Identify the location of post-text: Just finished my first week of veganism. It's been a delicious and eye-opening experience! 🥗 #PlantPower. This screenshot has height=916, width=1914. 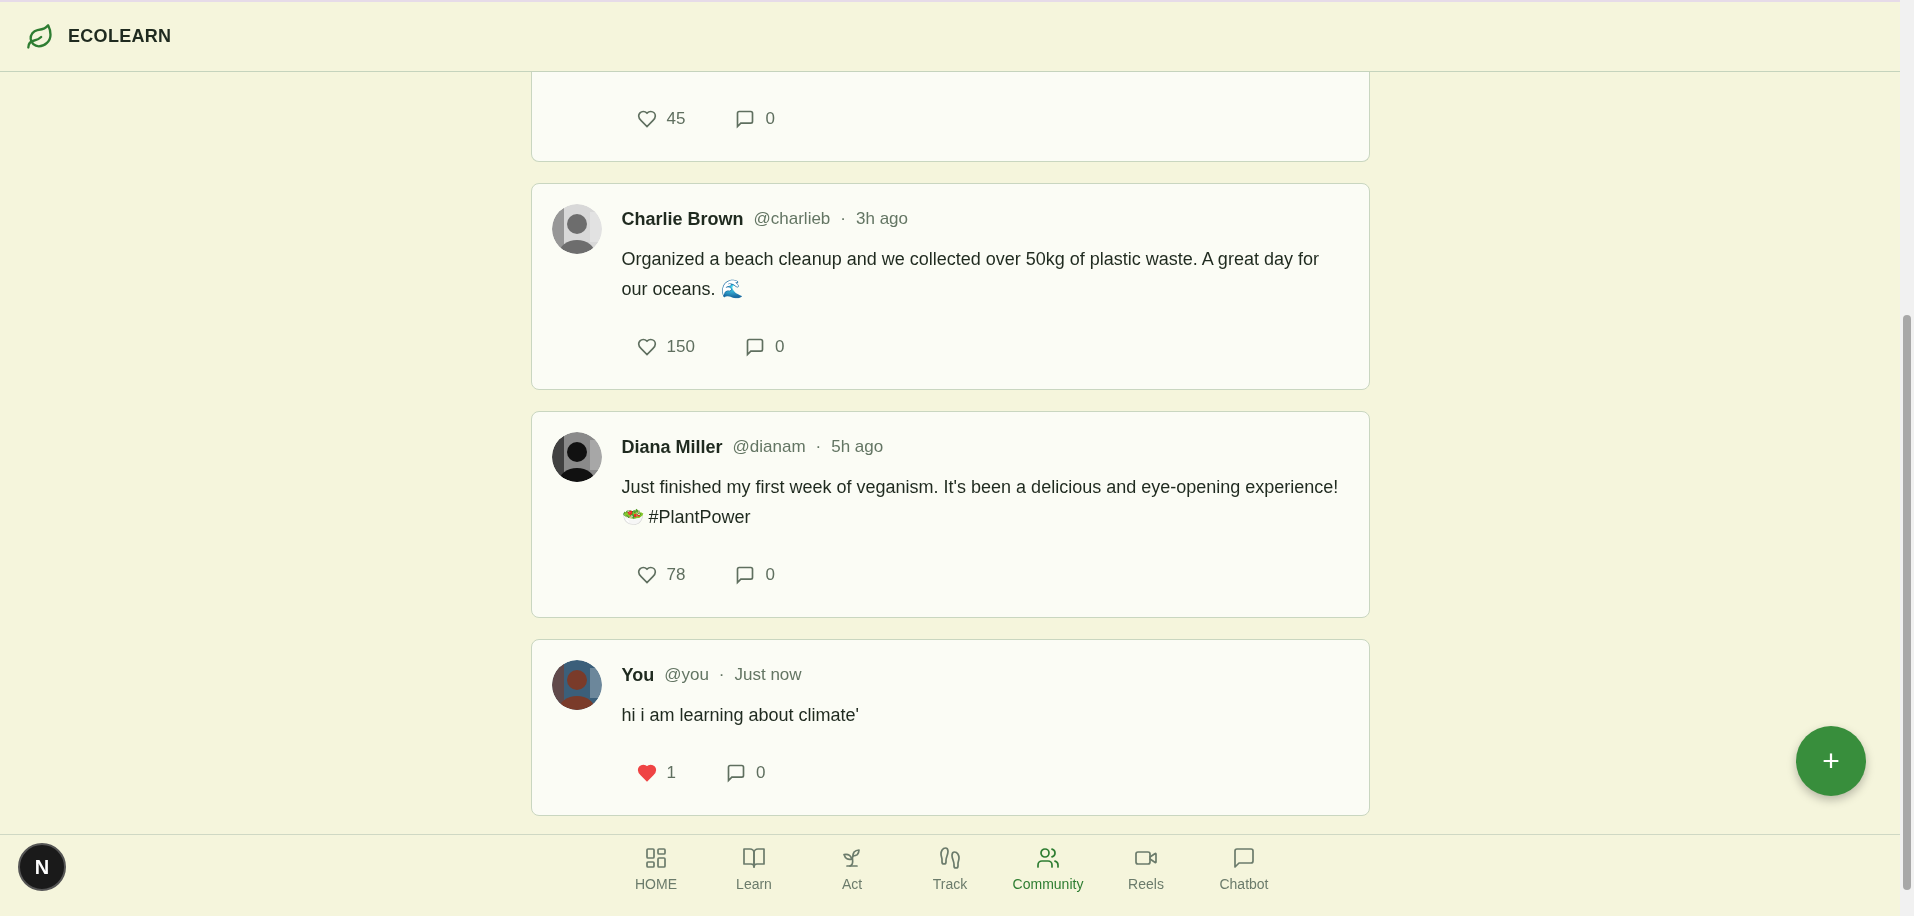
(980, 502).